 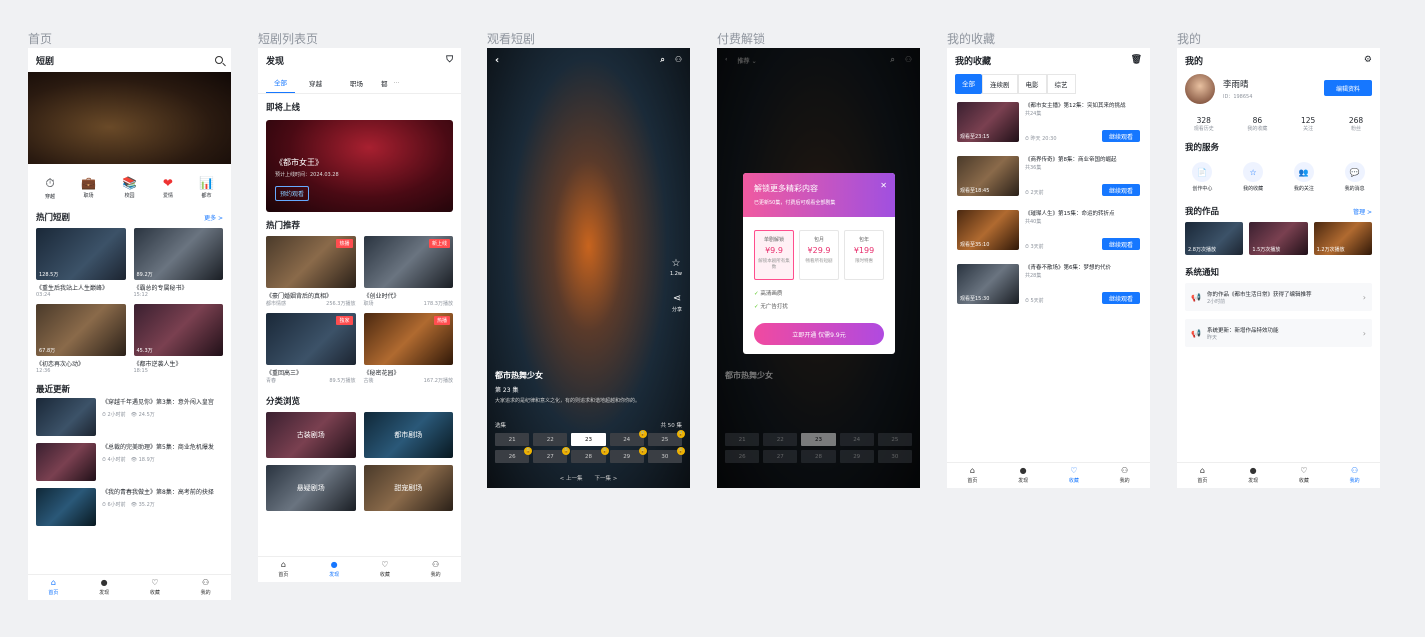 What do you see at coordinates (449, 60) in the screenshot?
I see `filter-icon: ⛉` at bounding box center [449, 60].